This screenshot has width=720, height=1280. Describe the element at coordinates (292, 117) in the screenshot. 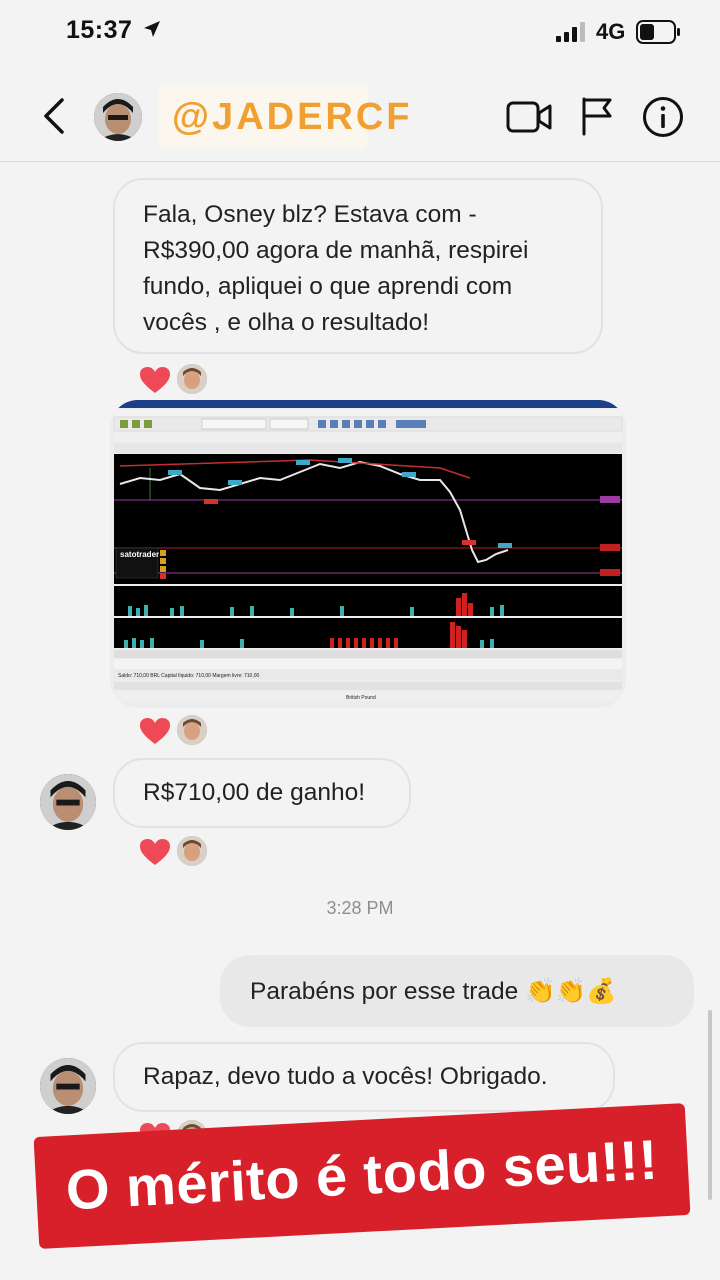

I see `contact-username: @JADERCF` at that location.